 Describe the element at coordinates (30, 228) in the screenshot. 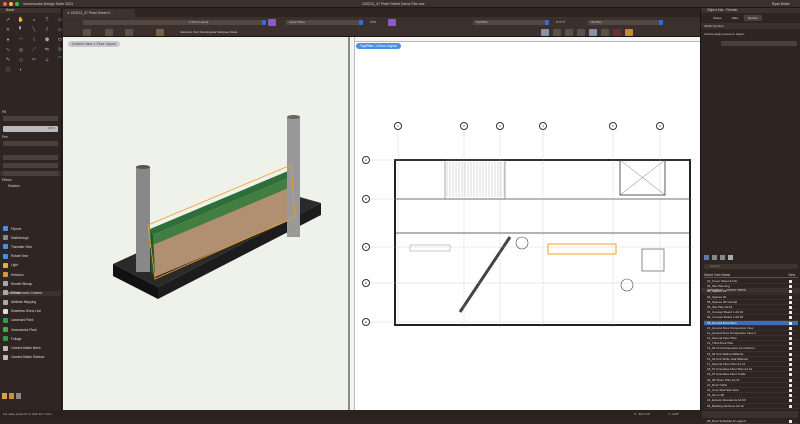

I see `tool-set-item: Flyover` at that location.